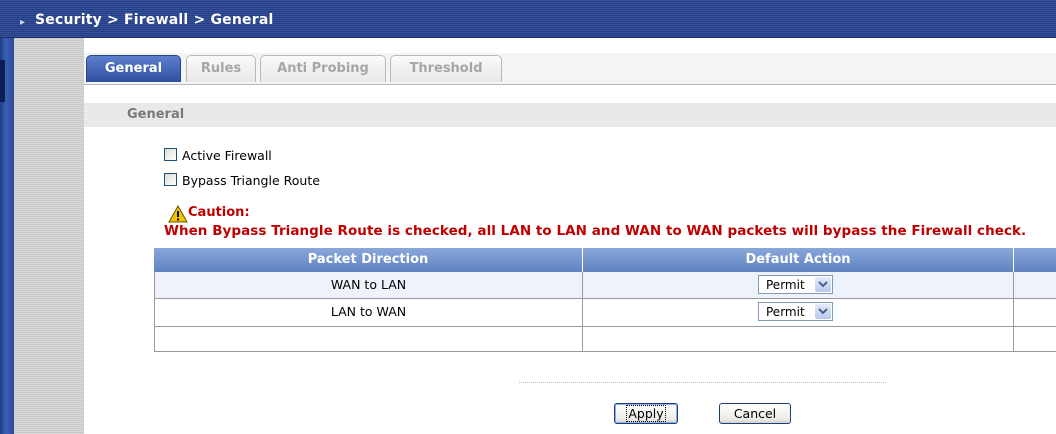 This screenshot has width=1056, height=434. What do you see at coordinates (446, 68) in the screenshot?
I see `tab-threshold: Threshold` at bounding box center [446, 68].